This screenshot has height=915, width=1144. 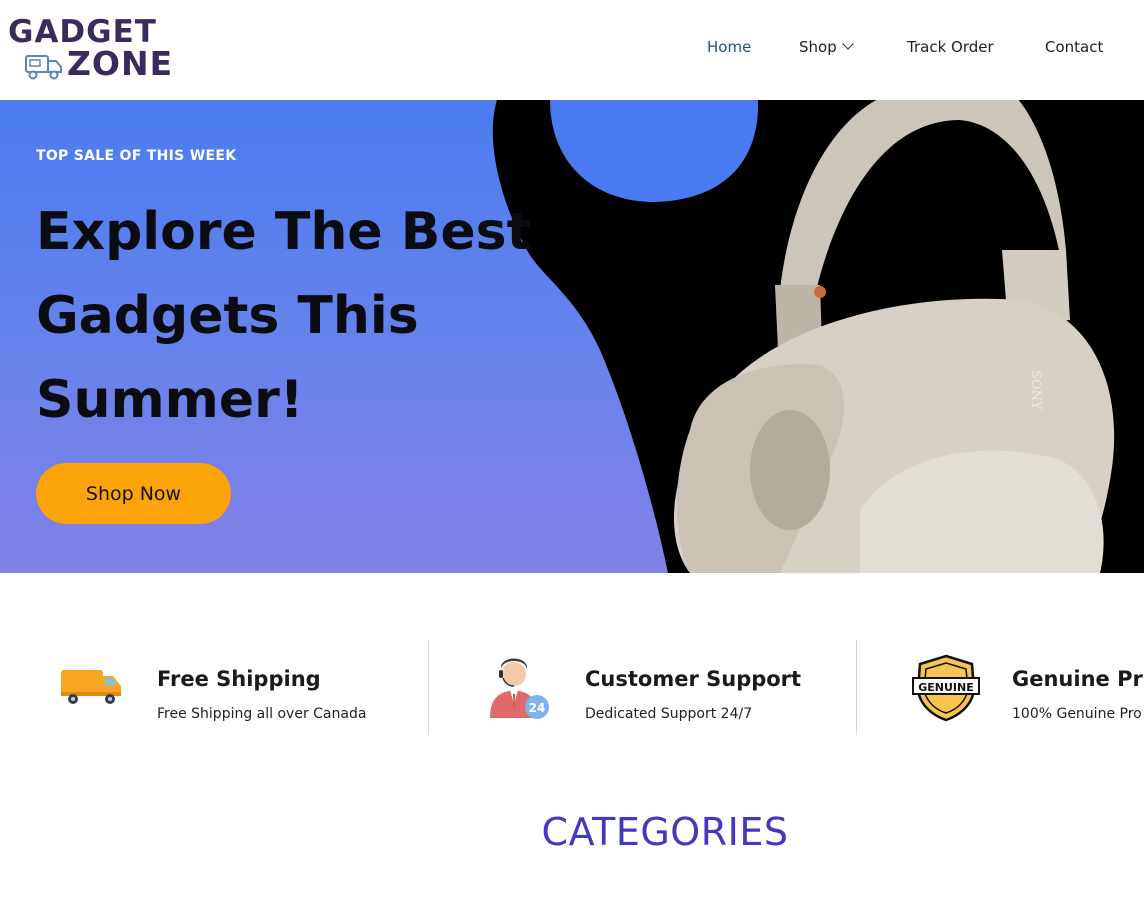 What do you see at coordinates (262, 714) in the screenshot?
I see `feature-subtitle: Free Shipping all over Canada` at bounding box center [262, 714].